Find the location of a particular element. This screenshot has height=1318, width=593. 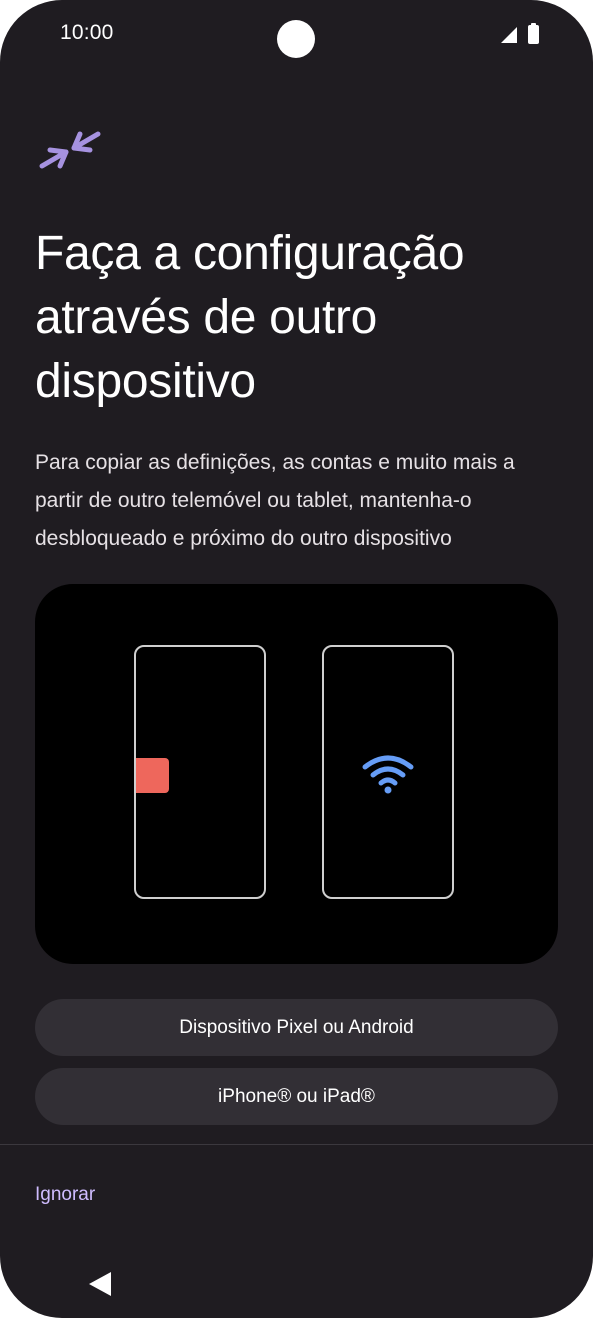

battery-icon is located at coordinates (533, 34).